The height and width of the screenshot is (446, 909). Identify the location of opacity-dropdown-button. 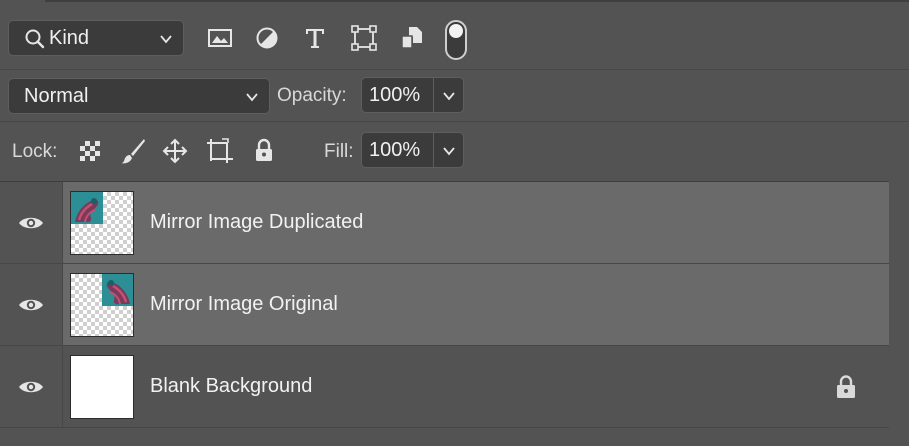
(448, 95).